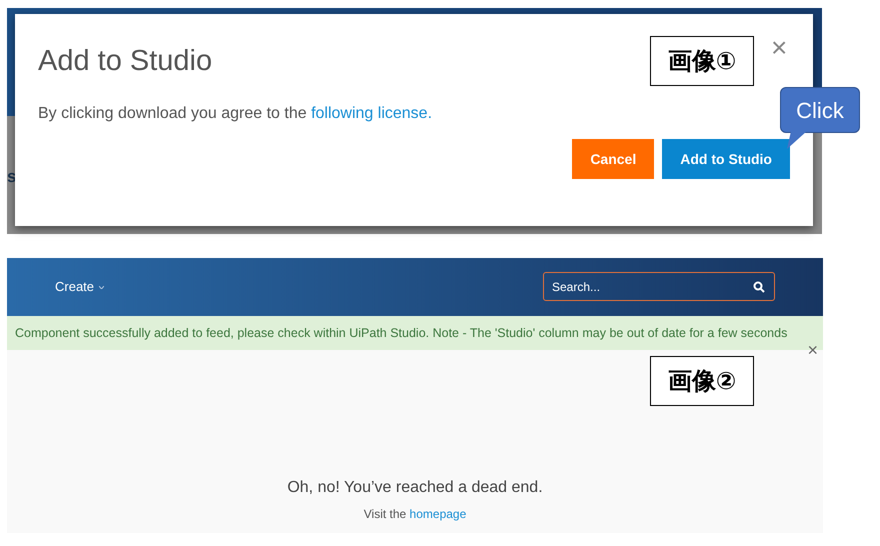 The height and width of the screenshot is (546, 880). What do you see at coordinates (74, 287) in the screenshot?
I see `create-menu: Create` at bounding box center [74, 287].